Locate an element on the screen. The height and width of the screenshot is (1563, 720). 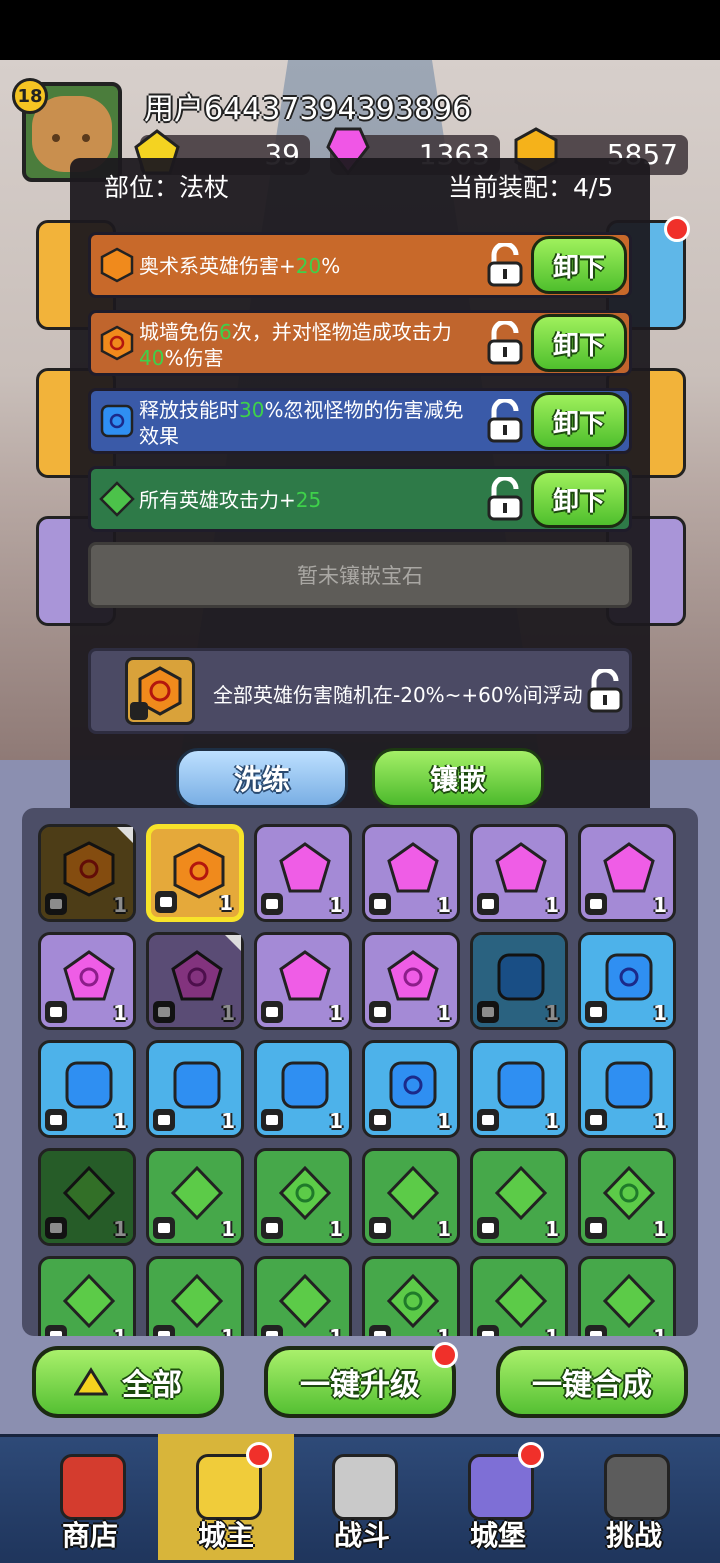
gem-effect-fragment: 所有英雄攻击力+ is located at coordinates (217, 500).